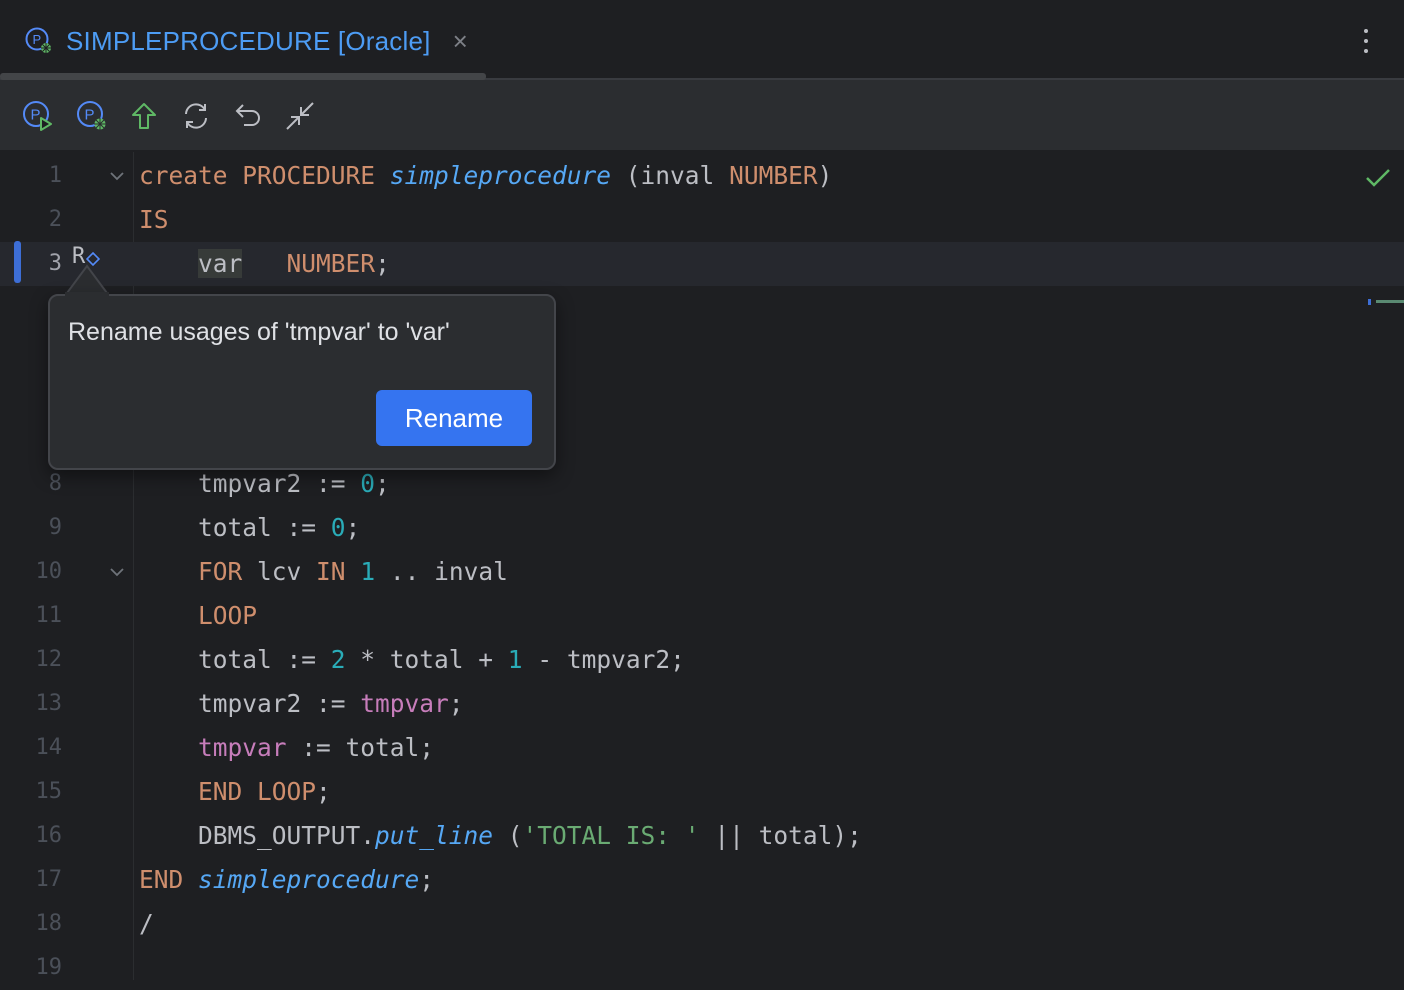  What do you see at coordinates (702, 880) in the screenshot?
I see `code-line: 17 END simpleprocedure;` at bounding box center [702, 880].